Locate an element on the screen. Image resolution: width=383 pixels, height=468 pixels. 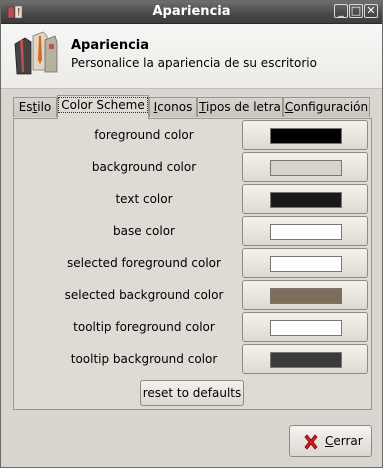
selected-foreground-color-button is located at coordinates (305, 263).